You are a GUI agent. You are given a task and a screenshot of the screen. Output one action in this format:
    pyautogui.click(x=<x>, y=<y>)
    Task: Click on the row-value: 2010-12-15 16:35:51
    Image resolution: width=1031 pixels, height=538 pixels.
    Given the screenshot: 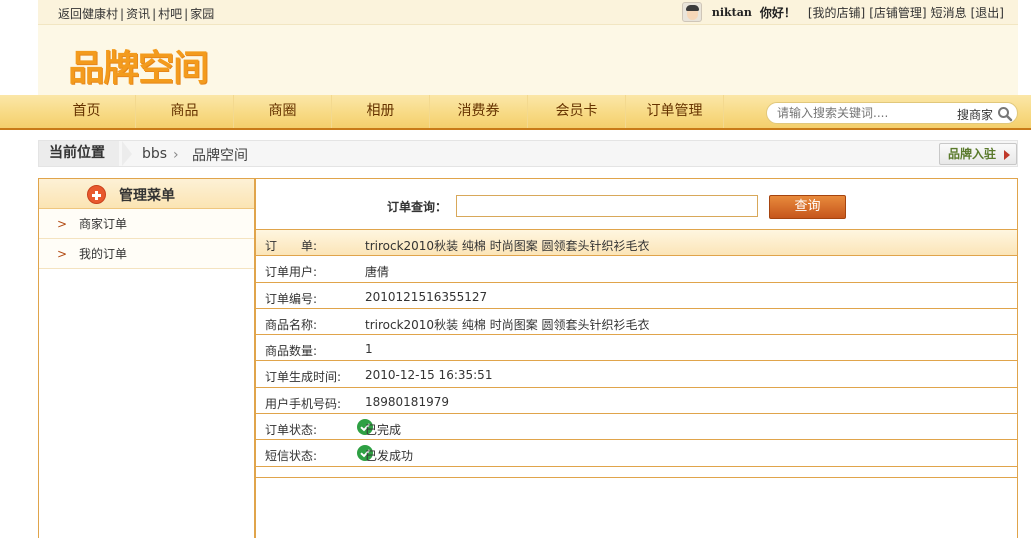 What is the action you would take?
    pyautogui.click(x=429, y=375)
    